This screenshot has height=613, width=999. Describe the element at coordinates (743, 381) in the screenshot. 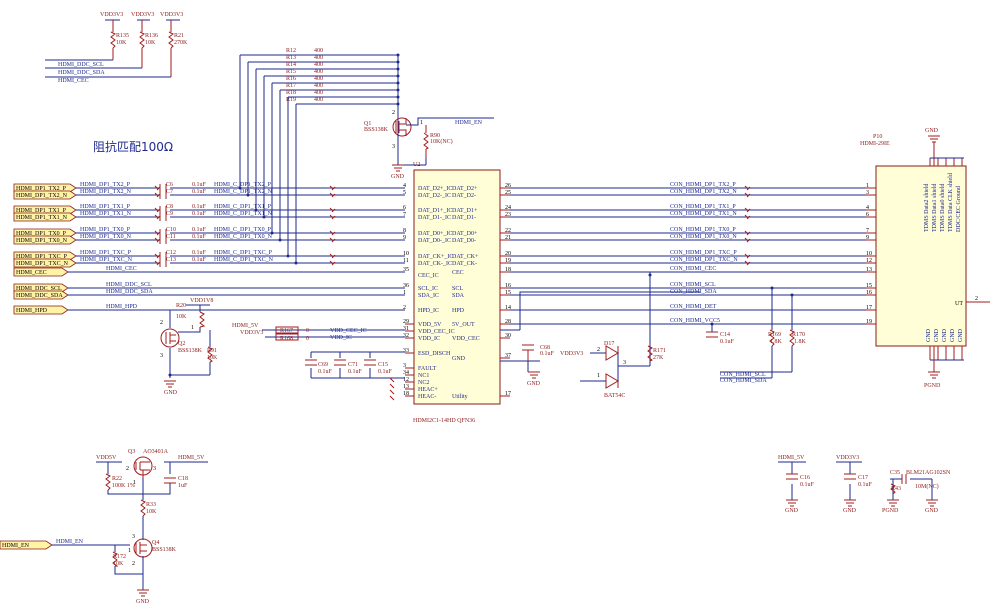

I see `con-sda-lower: CON_HDMI_SDA` at that location.